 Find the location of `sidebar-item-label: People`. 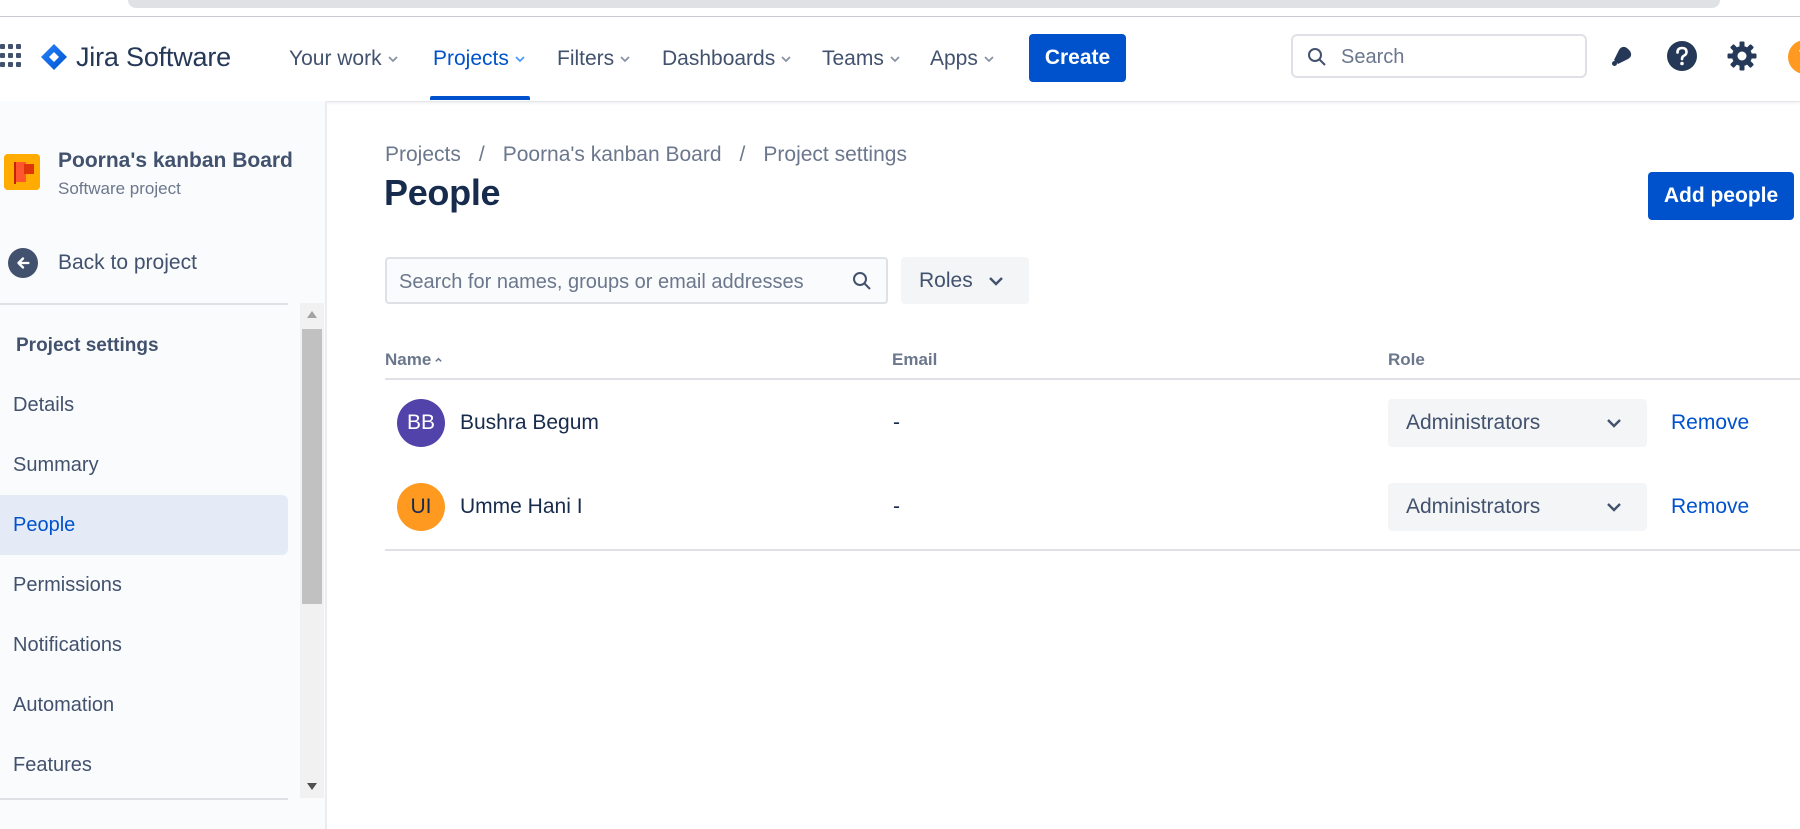

sidebar-item-label: People is located at coordinates (44, 524).